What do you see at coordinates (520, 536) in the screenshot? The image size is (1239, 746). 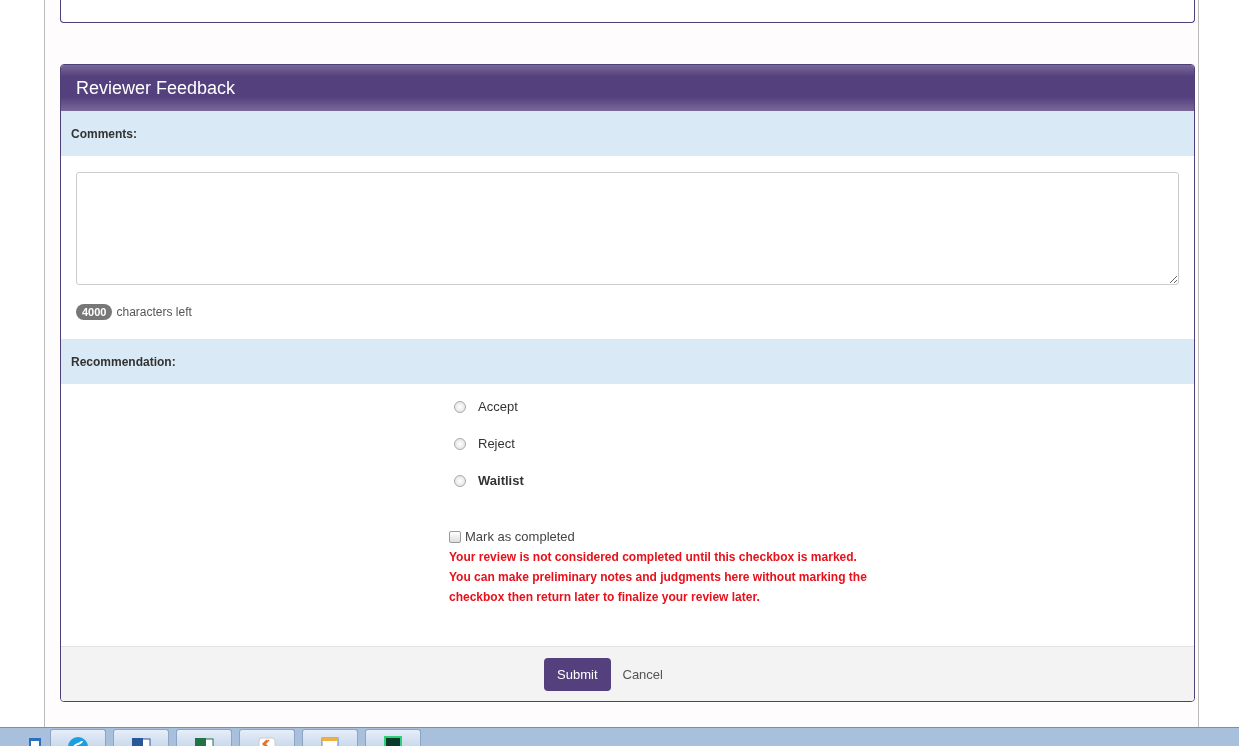 I see `checkbox-label: Mark as completed` at bounding box center [520, 536].